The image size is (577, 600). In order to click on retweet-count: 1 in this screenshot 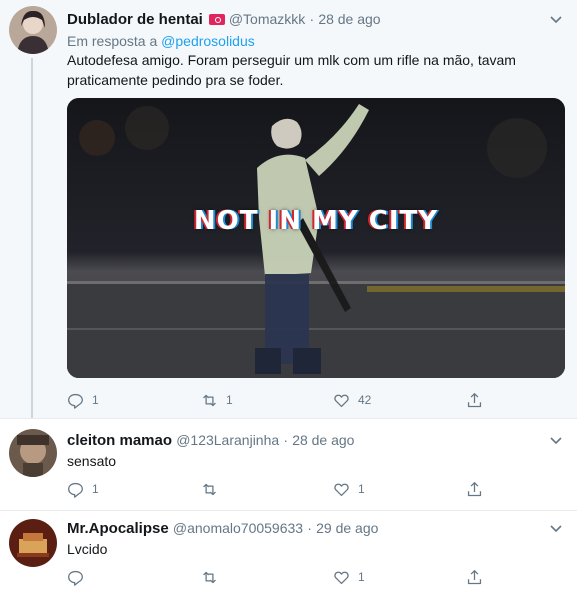, I will do `click(229, 400)`.